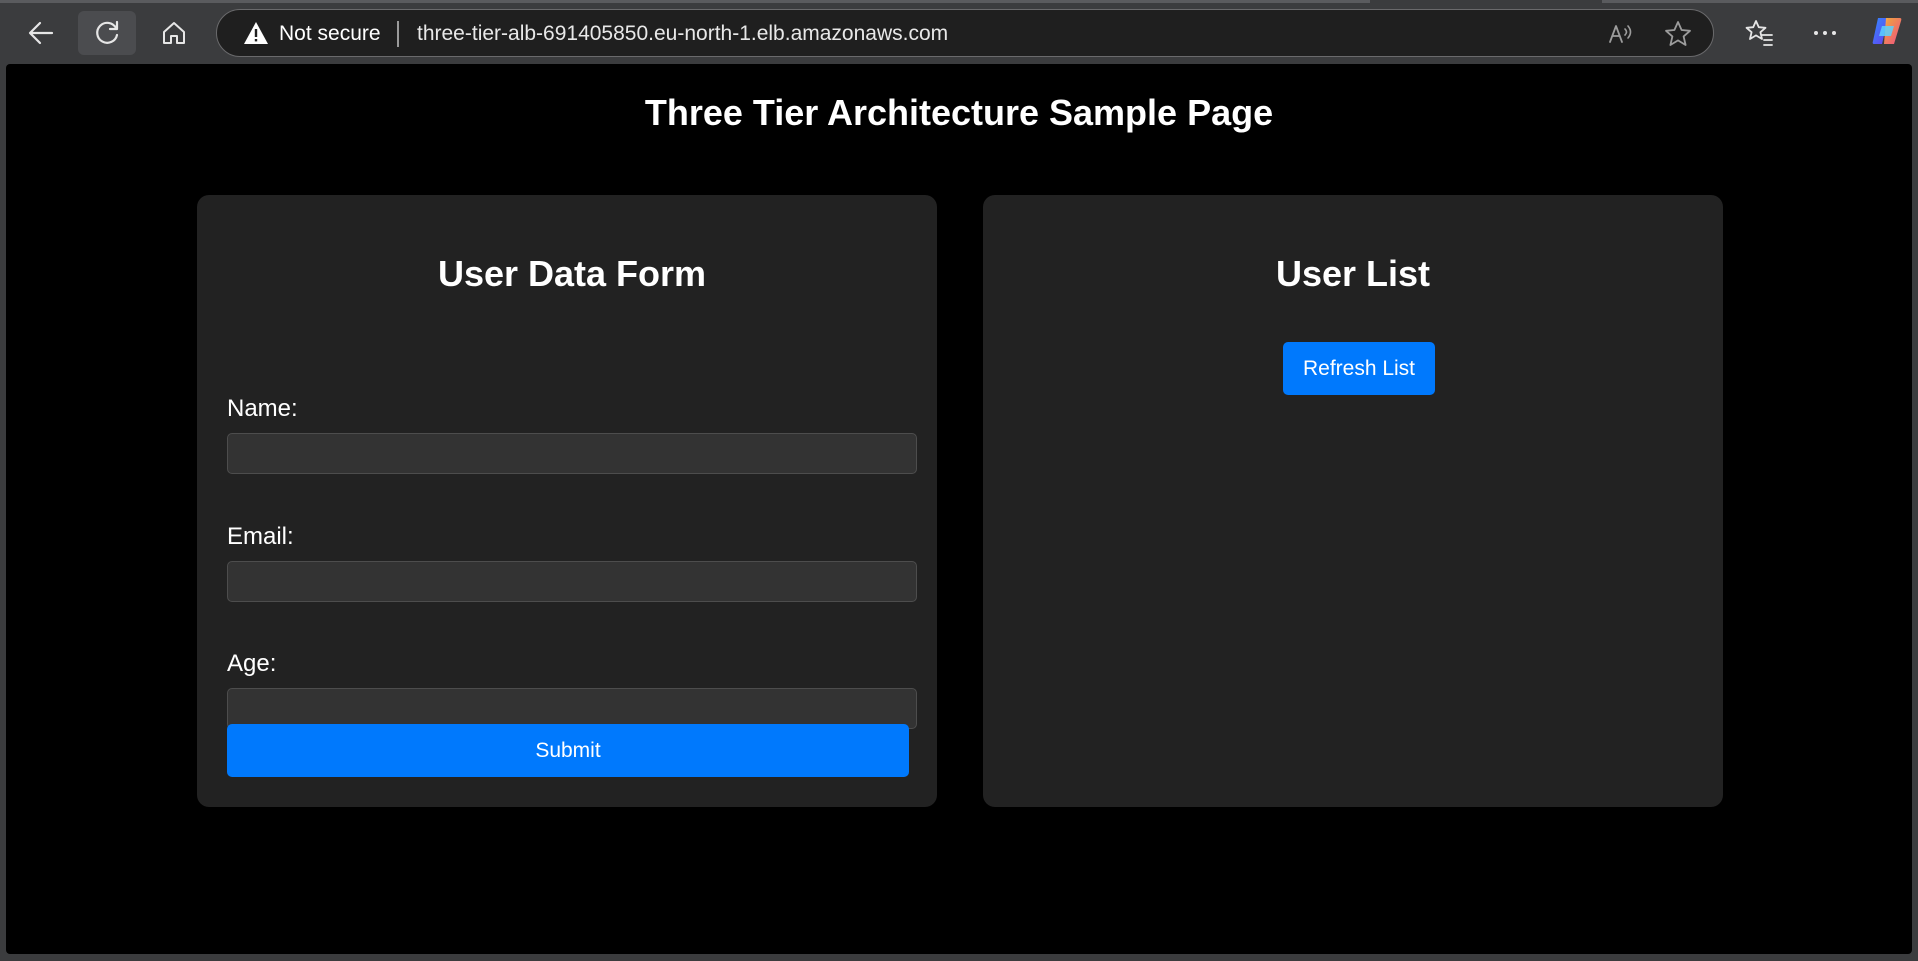 This screenshot has width=1918, height=961. What do you see at coordinates (256, 33) in the screenshot?
I see `warning-icon` at bounding box center [256, 33].